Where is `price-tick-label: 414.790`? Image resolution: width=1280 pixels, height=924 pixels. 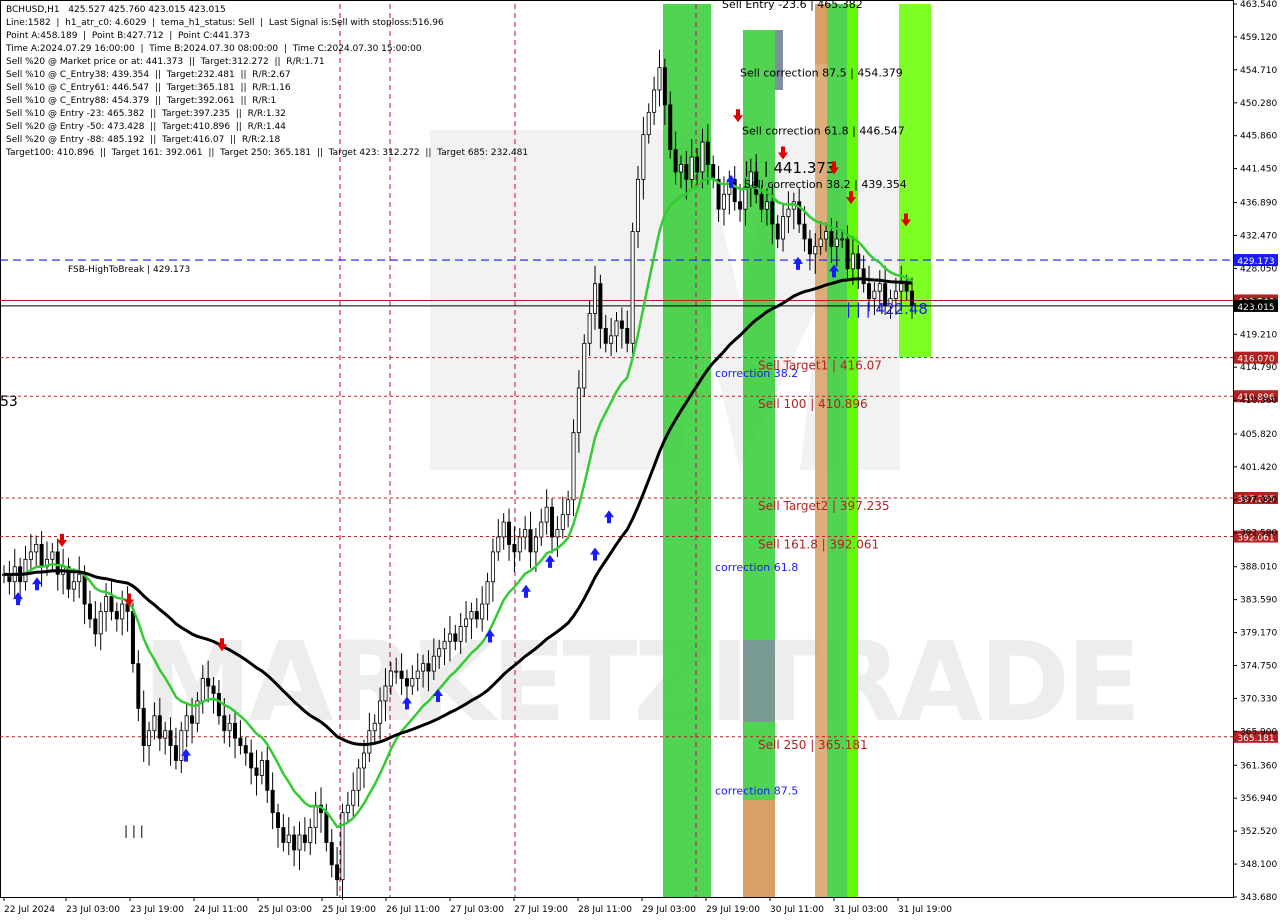
price-tick-label: 414.790 is located at coordinates (1258, 368).